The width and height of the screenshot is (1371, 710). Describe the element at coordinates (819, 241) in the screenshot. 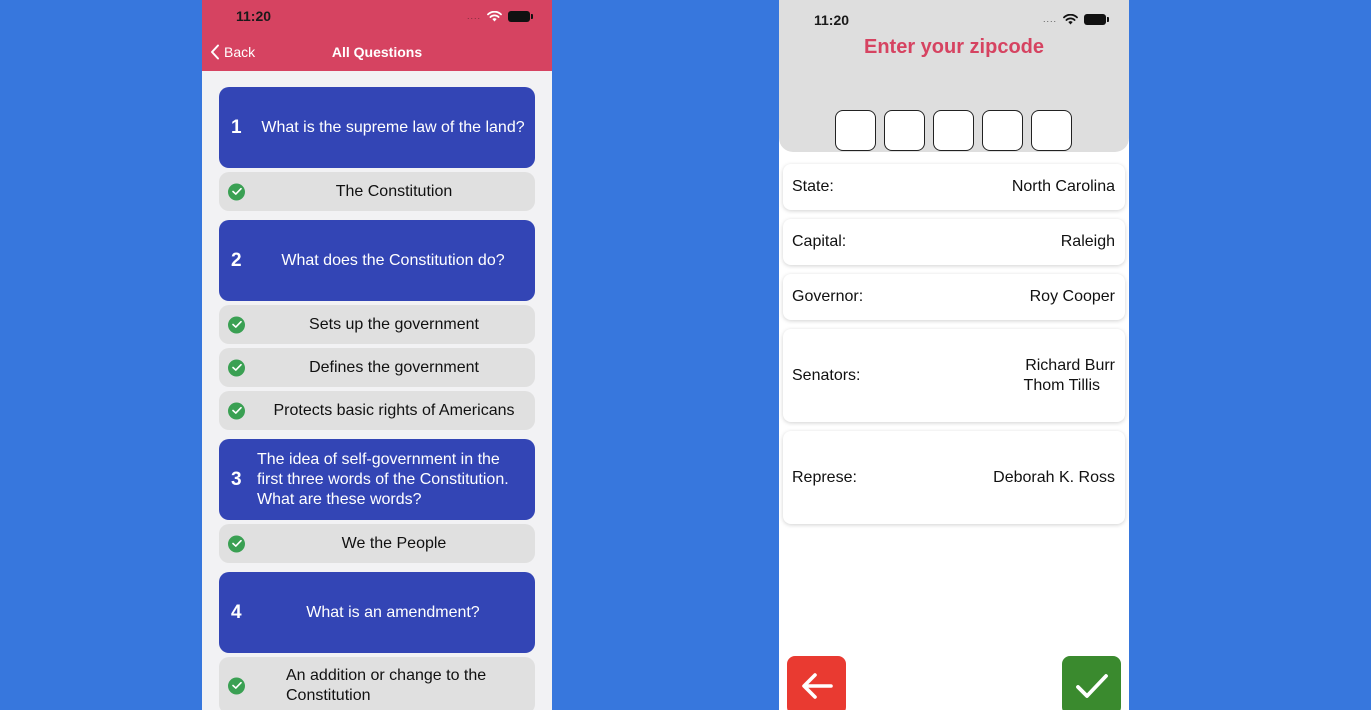

I see `capital-label: Capital:` at that location.